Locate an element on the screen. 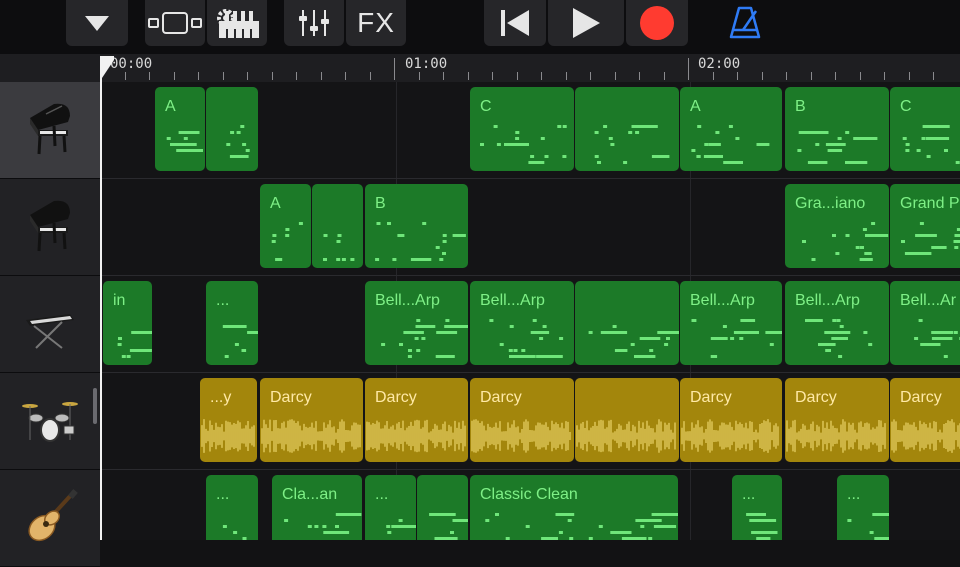  fx-button: FX is located at coordinates (376, 23).